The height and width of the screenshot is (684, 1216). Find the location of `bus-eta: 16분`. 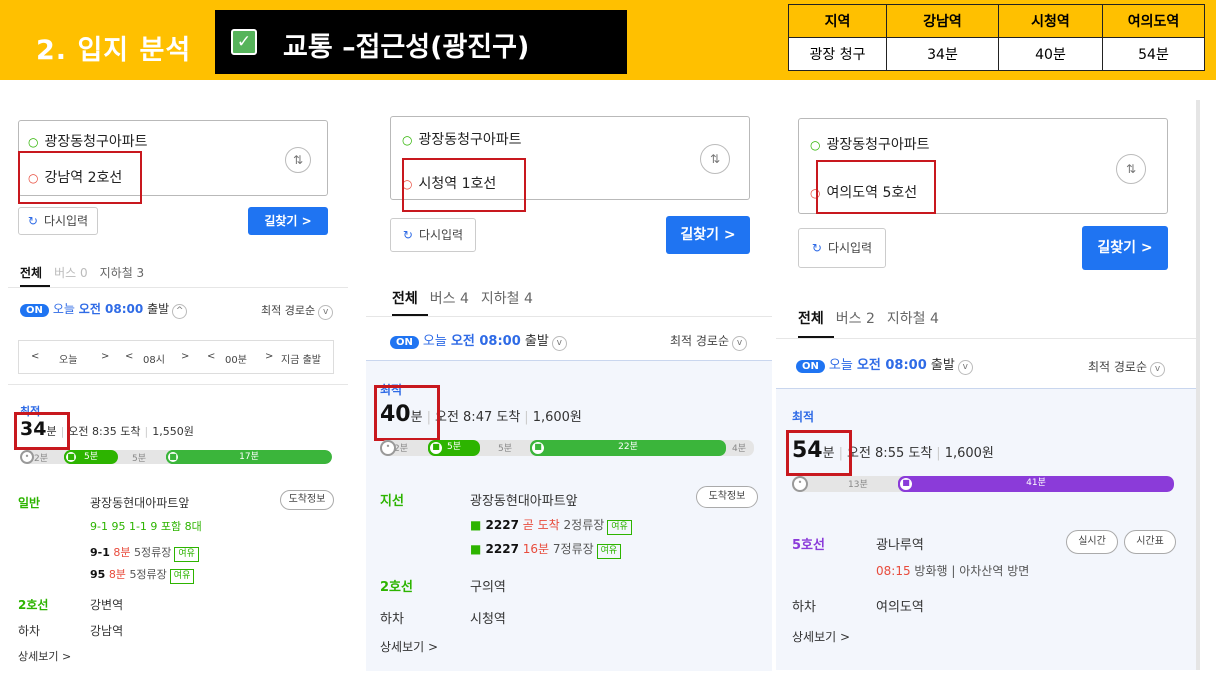

bus-eta: 16분 is located at coordinates (536, 549).